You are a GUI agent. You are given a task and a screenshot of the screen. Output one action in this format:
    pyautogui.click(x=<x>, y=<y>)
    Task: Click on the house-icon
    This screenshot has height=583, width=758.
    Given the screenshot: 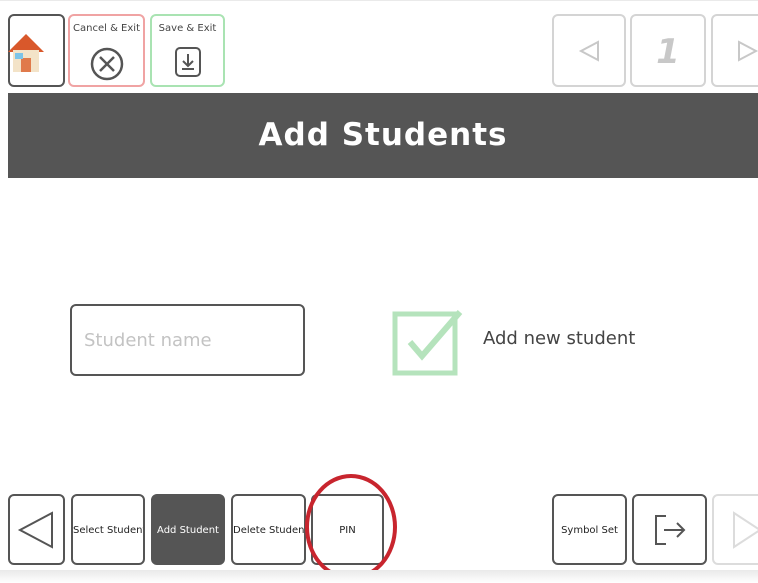 What is the action you would take?
    pyautogui.click(x=26, y=53)
    